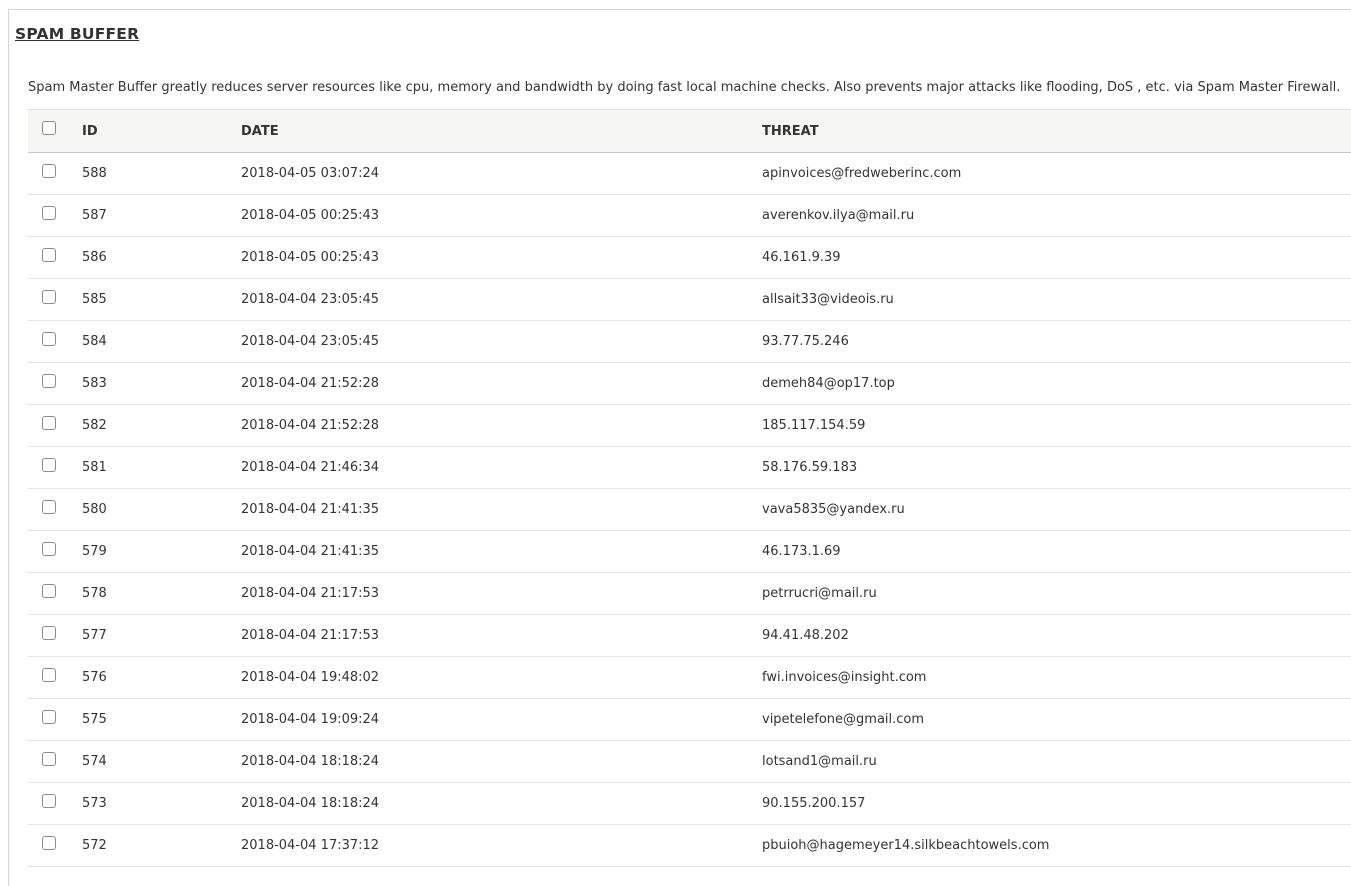 The height and width of the screenshot is (886, 1351). I want to click on row-date: 2018-04-05 03:07:24, so click(310, 173).